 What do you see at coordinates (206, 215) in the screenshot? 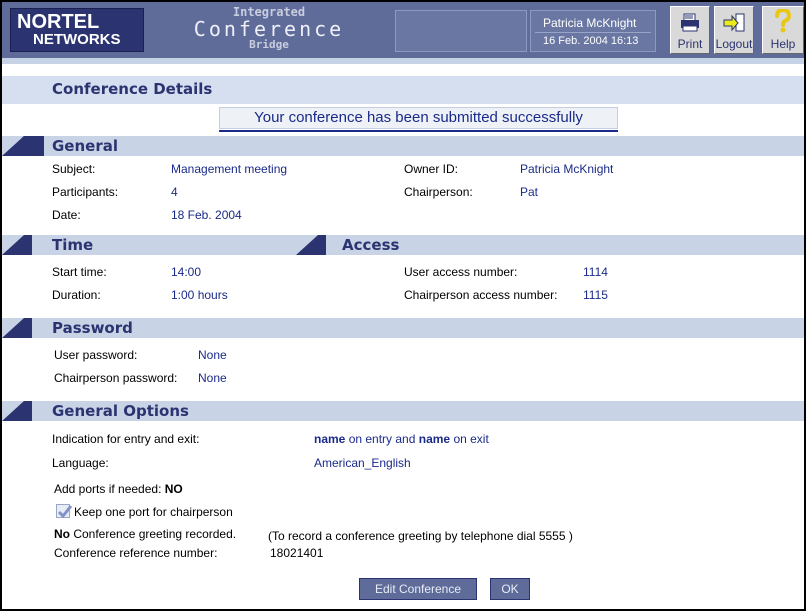
I see `date-value: 18 Feb. 2004` at bounding box center [206, 215].